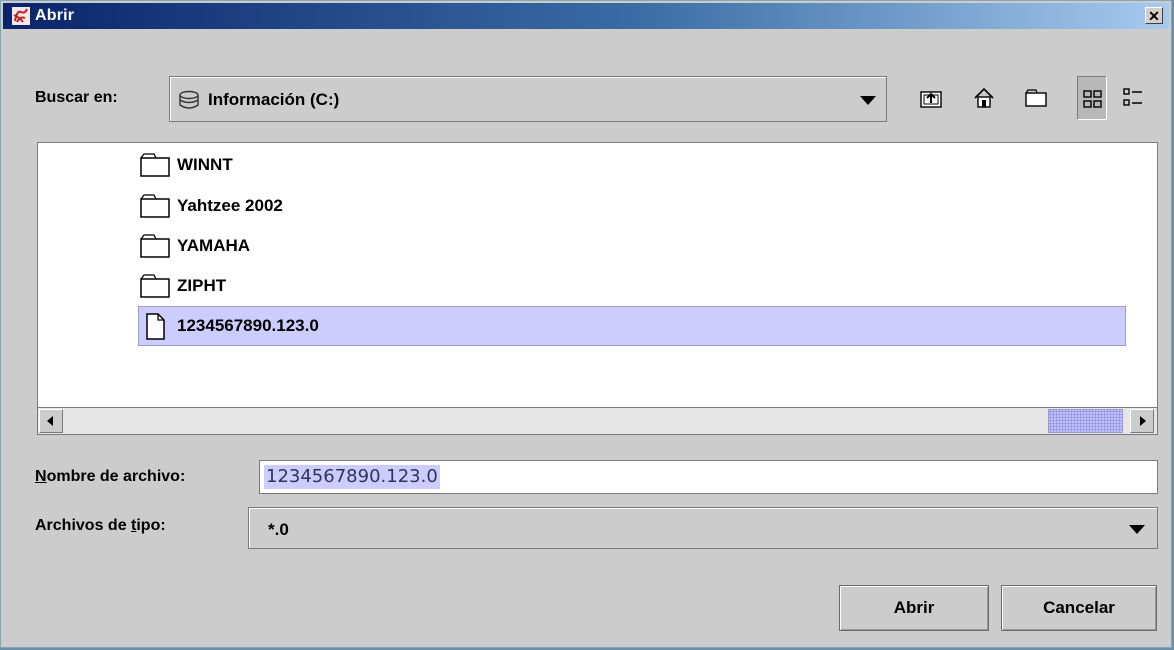  I want to click on new-folder-icon, so click(1036, 98).